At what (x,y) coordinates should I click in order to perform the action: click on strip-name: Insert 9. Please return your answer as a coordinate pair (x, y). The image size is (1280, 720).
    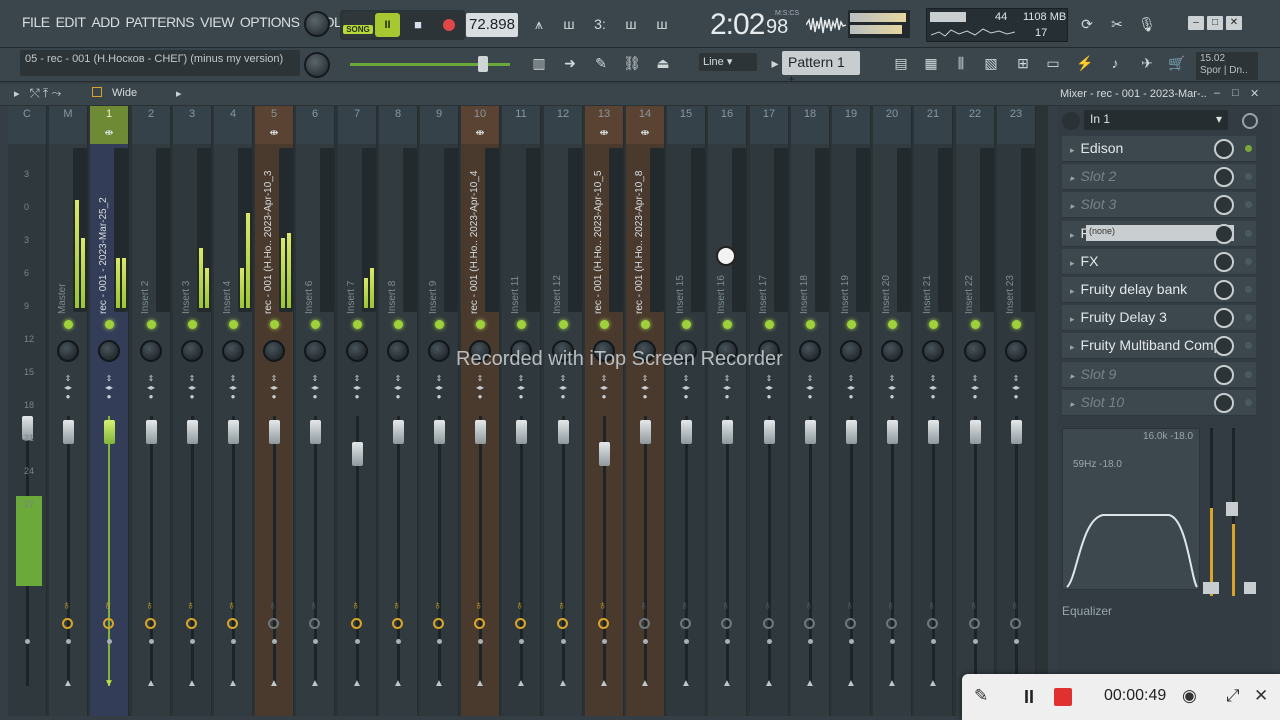
    Looking at the image, I should click on (435, 234).